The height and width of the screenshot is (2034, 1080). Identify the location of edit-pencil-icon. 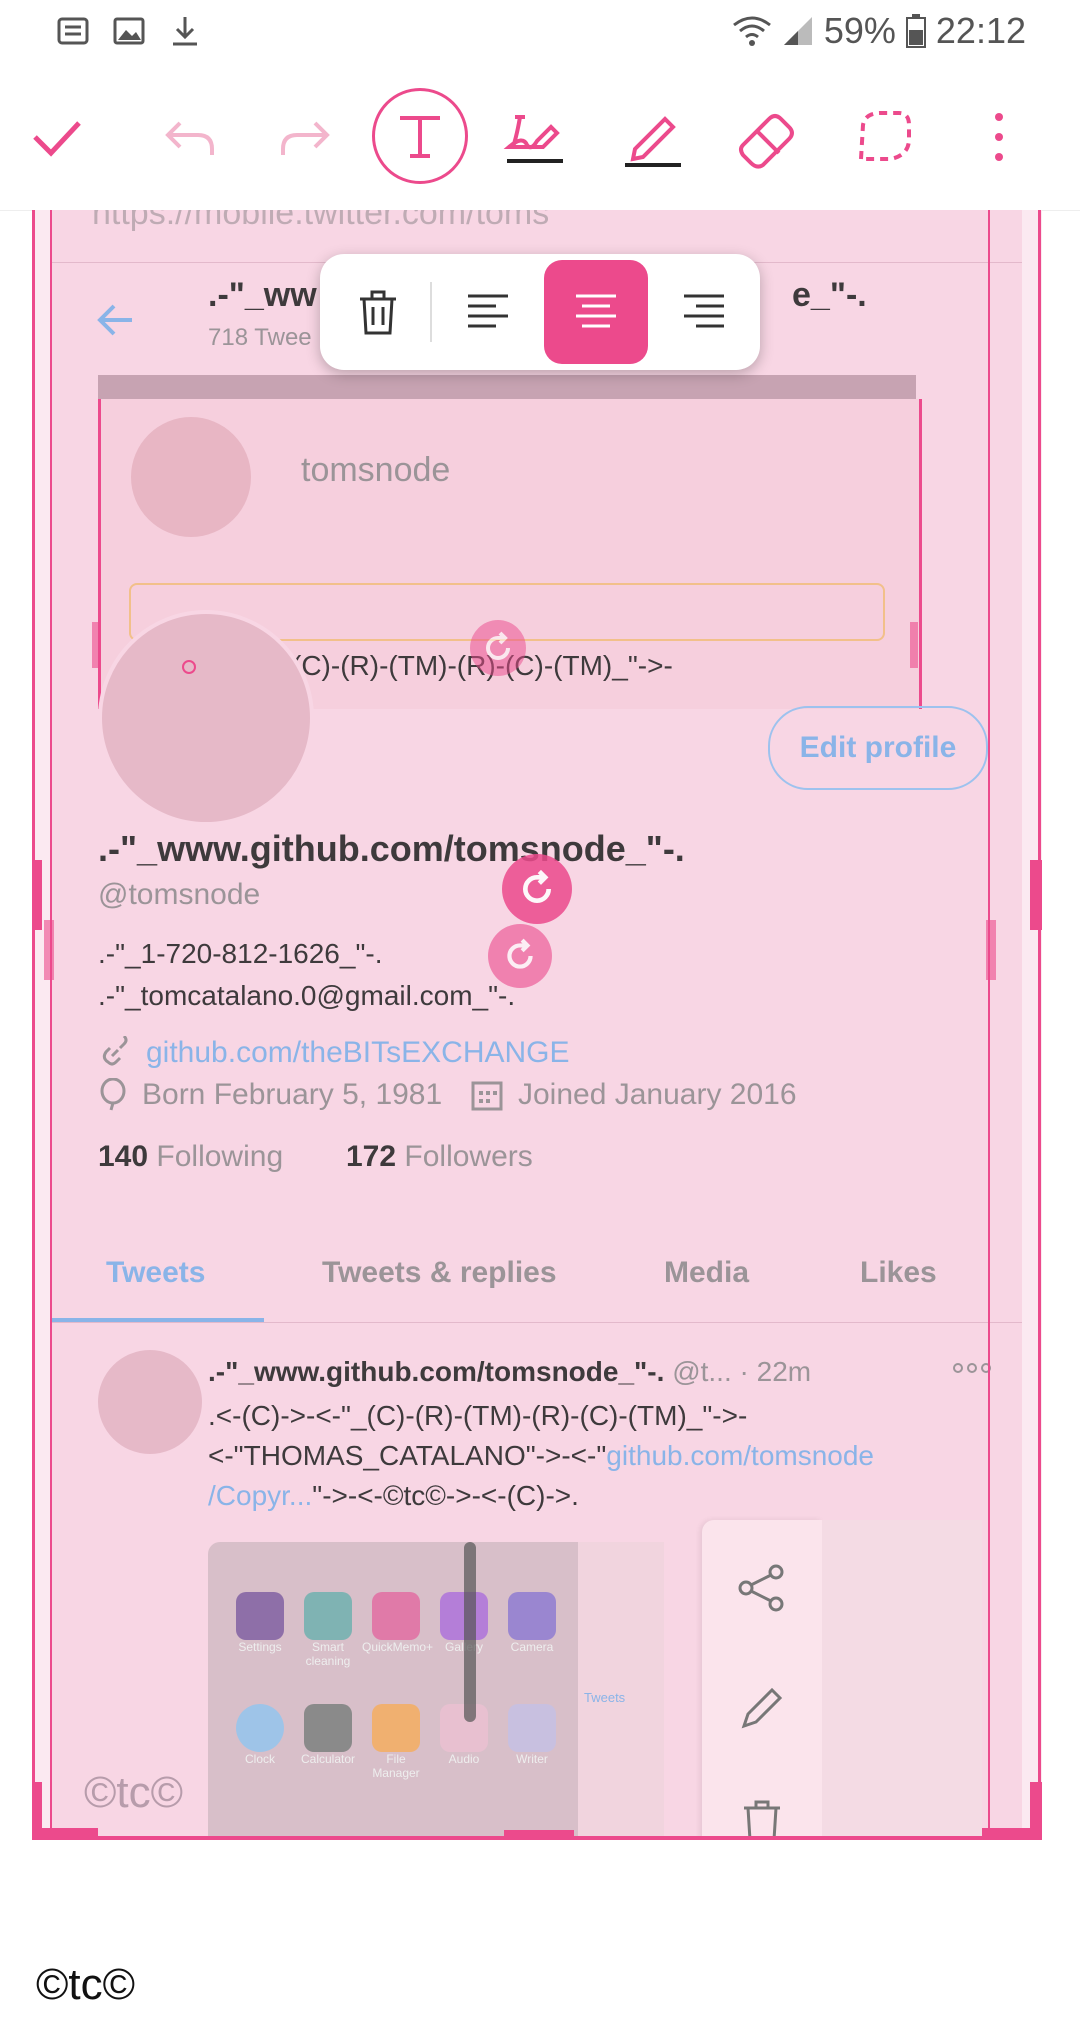
(762, 1710).